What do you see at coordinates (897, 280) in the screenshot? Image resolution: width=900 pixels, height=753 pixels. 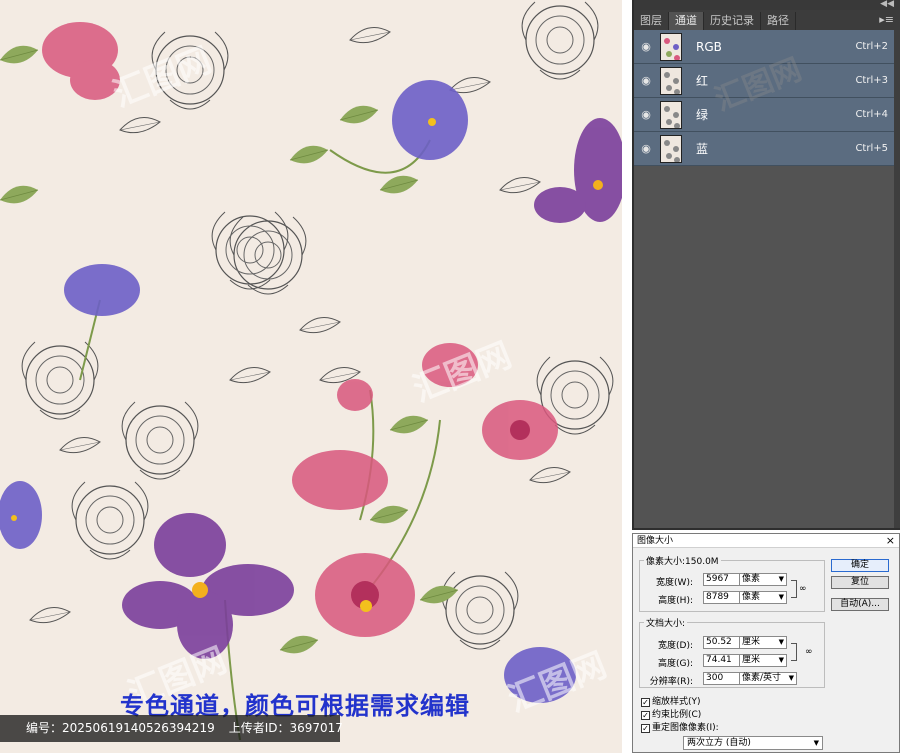 I see `panel-scrollbar` at bounding box center [897, 280].